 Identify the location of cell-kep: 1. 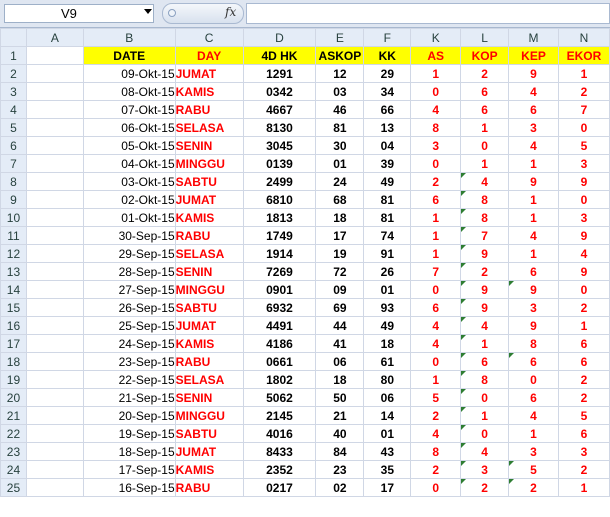
(533, 163).